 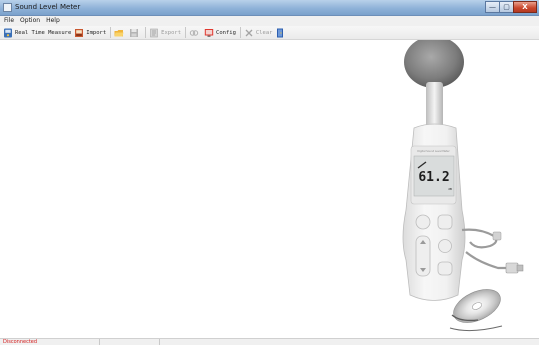 What do you see at coordinates (96, 32) in the screenshot?
I see `import-label: Import` at bounding box center [96, 32].